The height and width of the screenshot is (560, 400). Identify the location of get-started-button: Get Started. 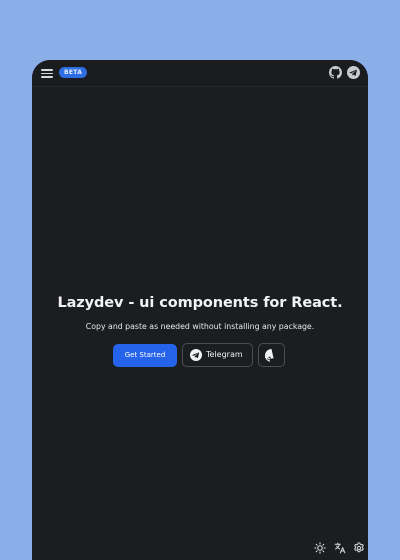
(145, 355).